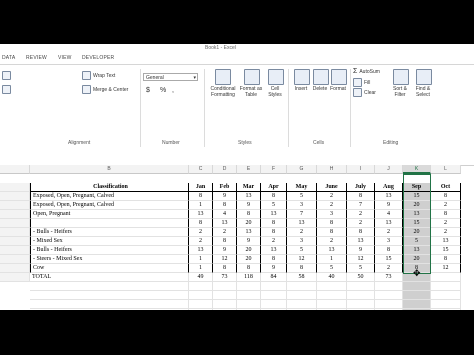 This screenshot has width=474, height=355. I want to click on comma-button: ,, so click(173, 90).